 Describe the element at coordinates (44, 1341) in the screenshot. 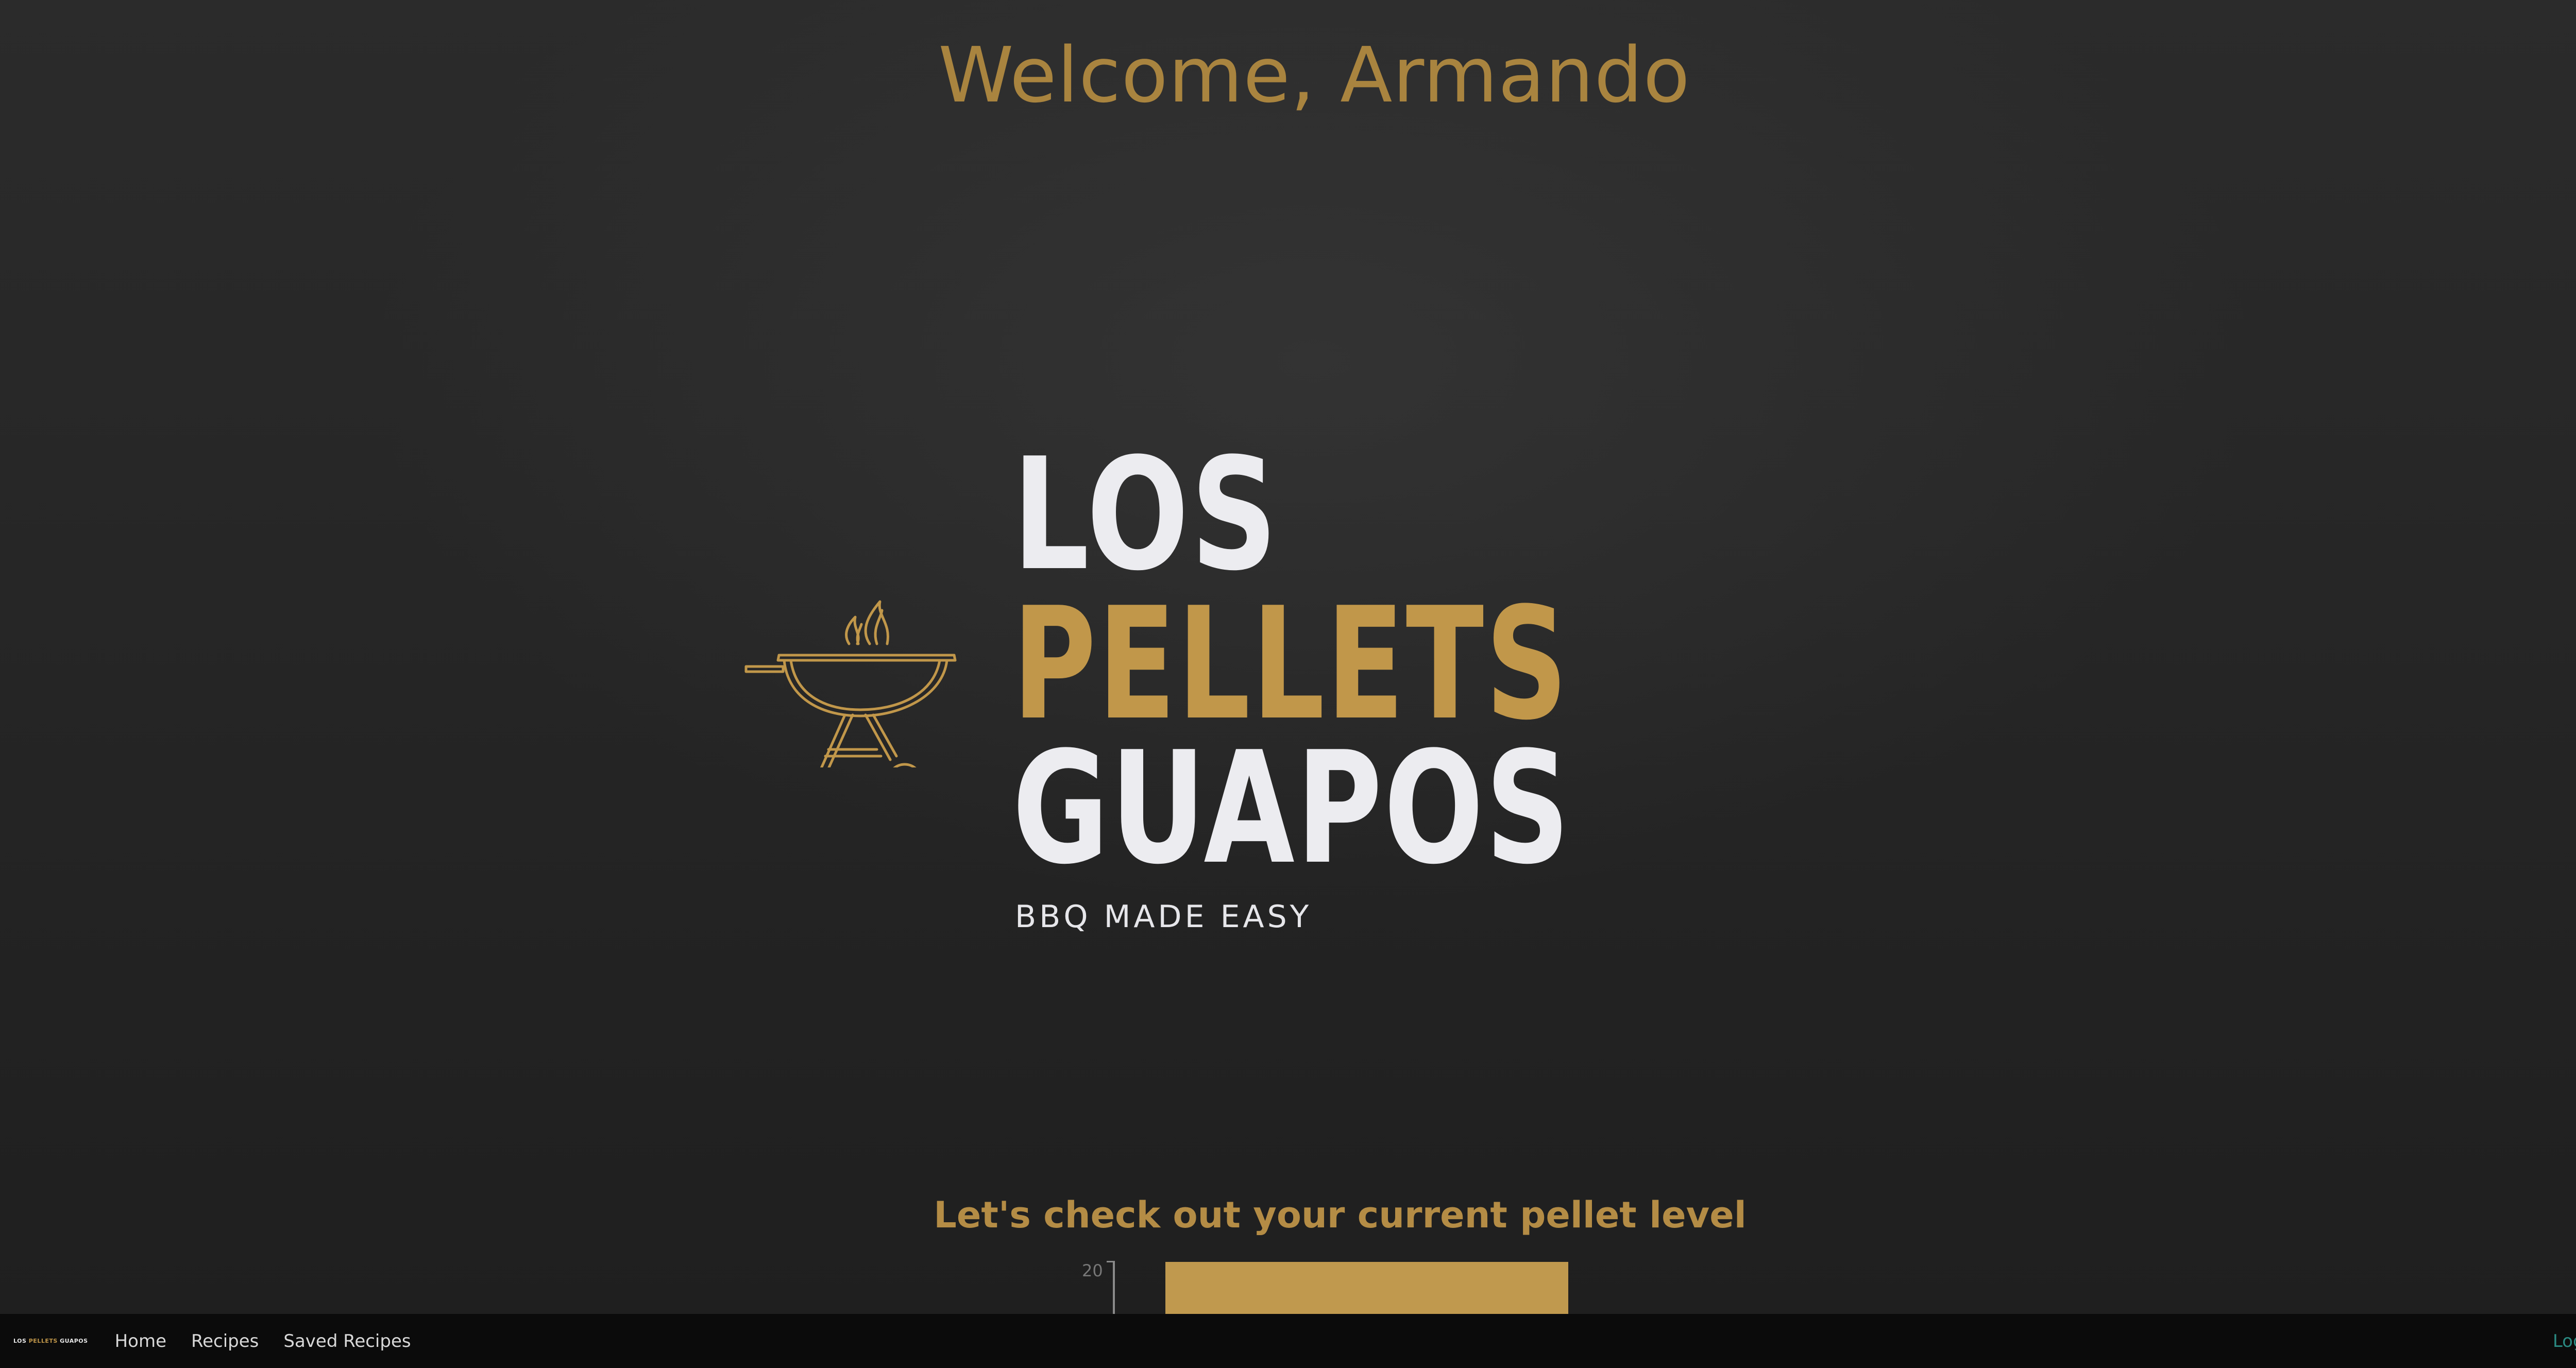

I see `nav-brand-part-pellets: PELLETS` at that location.